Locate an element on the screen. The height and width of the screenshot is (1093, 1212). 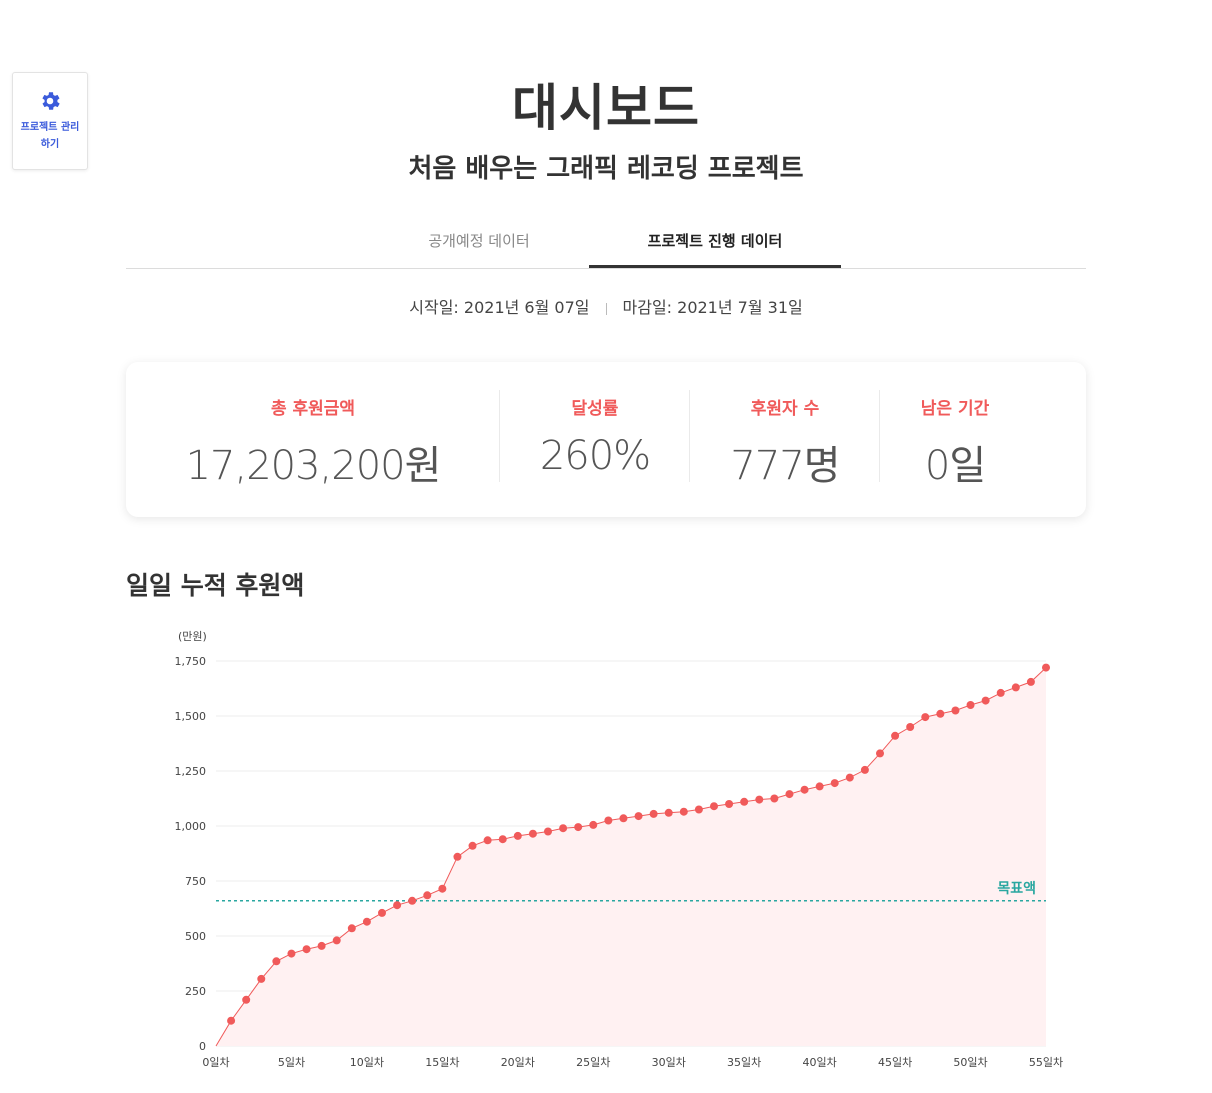
x-tick-label: 40일차 is located at coordinates (820, 1062).